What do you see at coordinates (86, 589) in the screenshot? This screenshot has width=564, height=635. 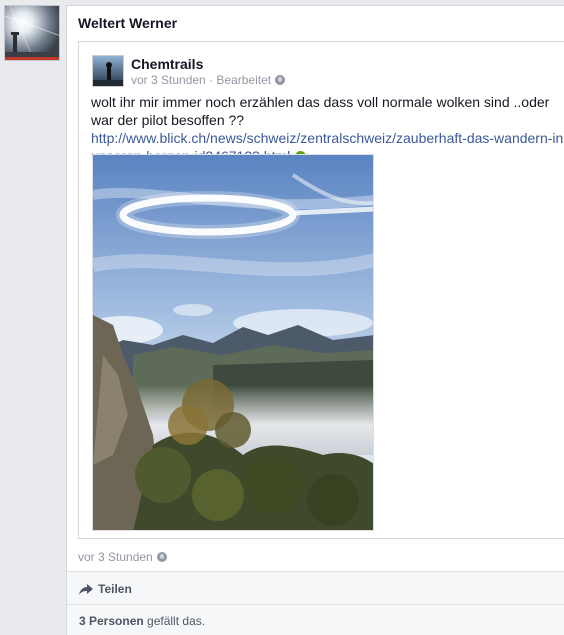 I see `share-arrow-icon` at bounding box center [86, 589].